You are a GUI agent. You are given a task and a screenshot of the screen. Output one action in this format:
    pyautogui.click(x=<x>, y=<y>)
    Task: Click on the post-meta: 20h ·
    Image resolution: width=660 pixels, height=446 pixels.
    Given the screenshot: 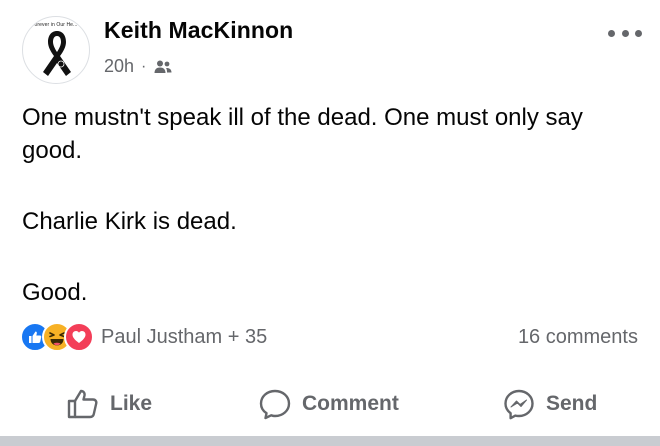 What is the action you would take?
    pyautogui.click(x=138, y=66)
    